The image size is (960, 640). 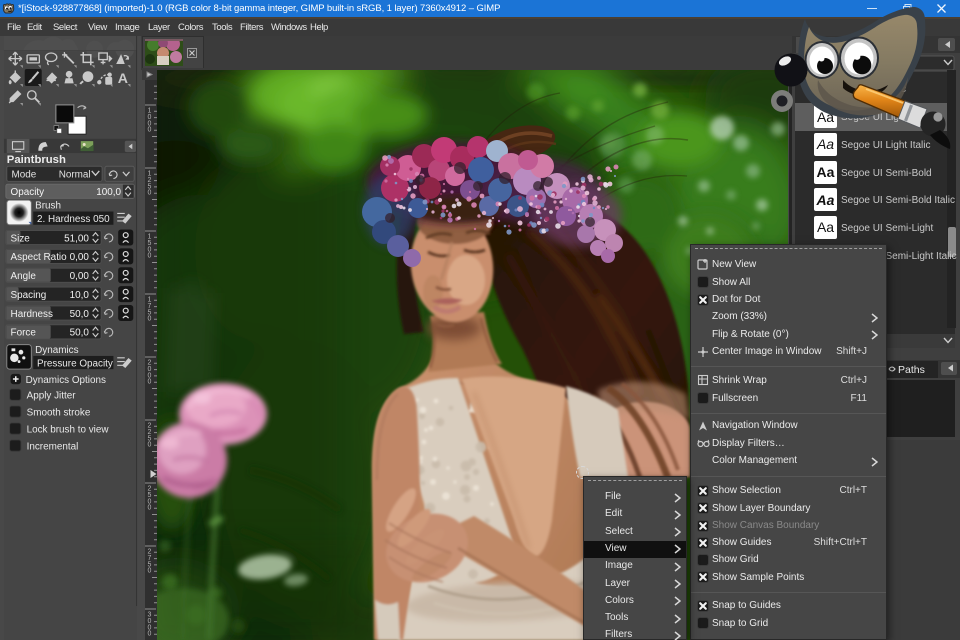 What do you see at coordinates (53, 446) in the screenshot?
I see `svg-text: Incremental` at bounding box center [53, 446].